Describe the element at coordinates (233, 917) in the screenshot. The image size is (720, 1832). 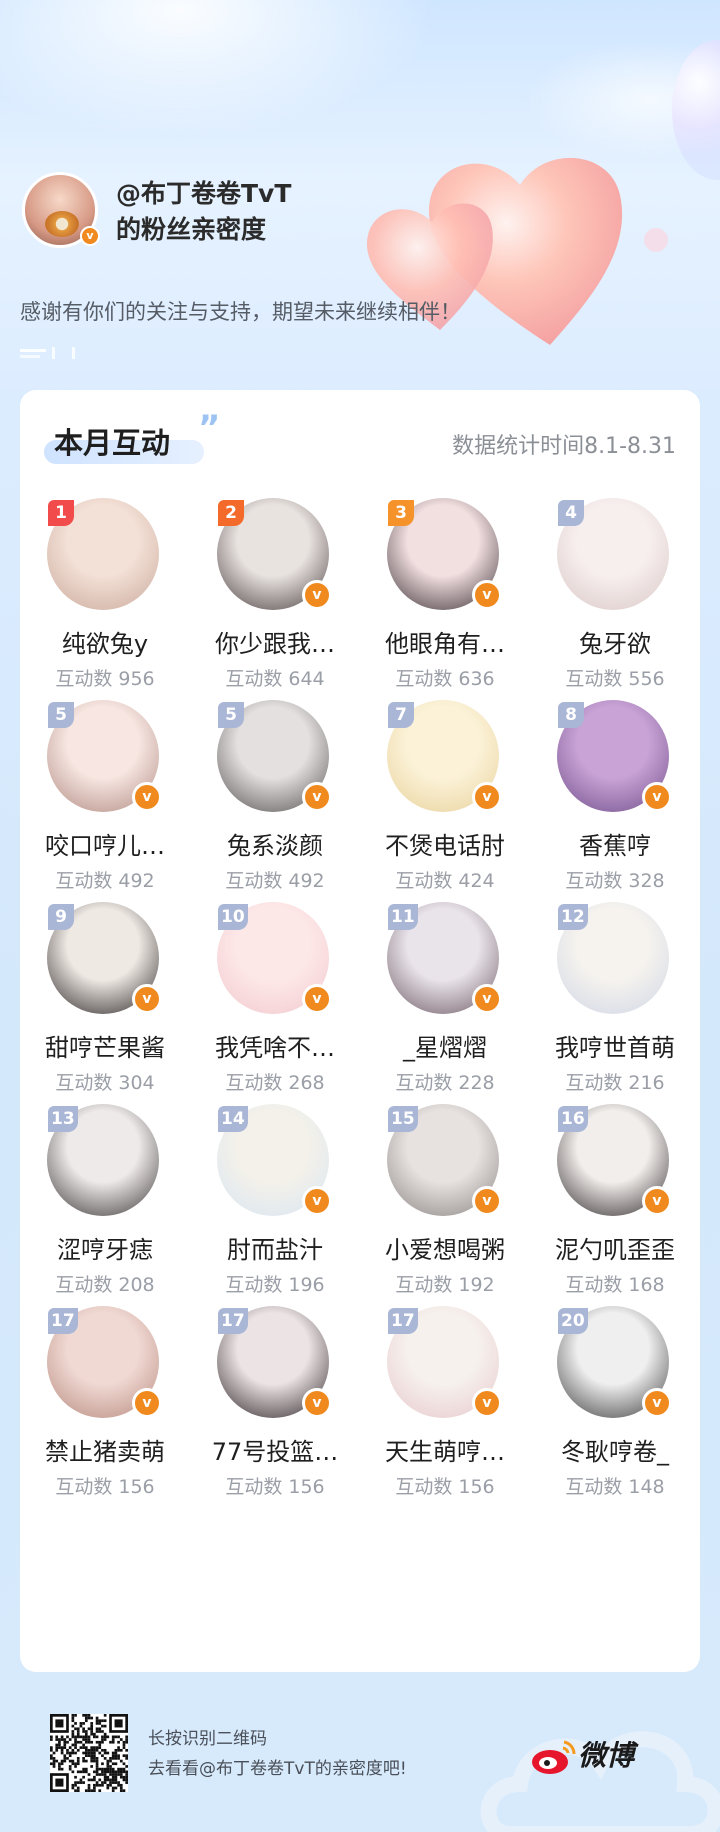
I see `rank-badge: 10` at that location.